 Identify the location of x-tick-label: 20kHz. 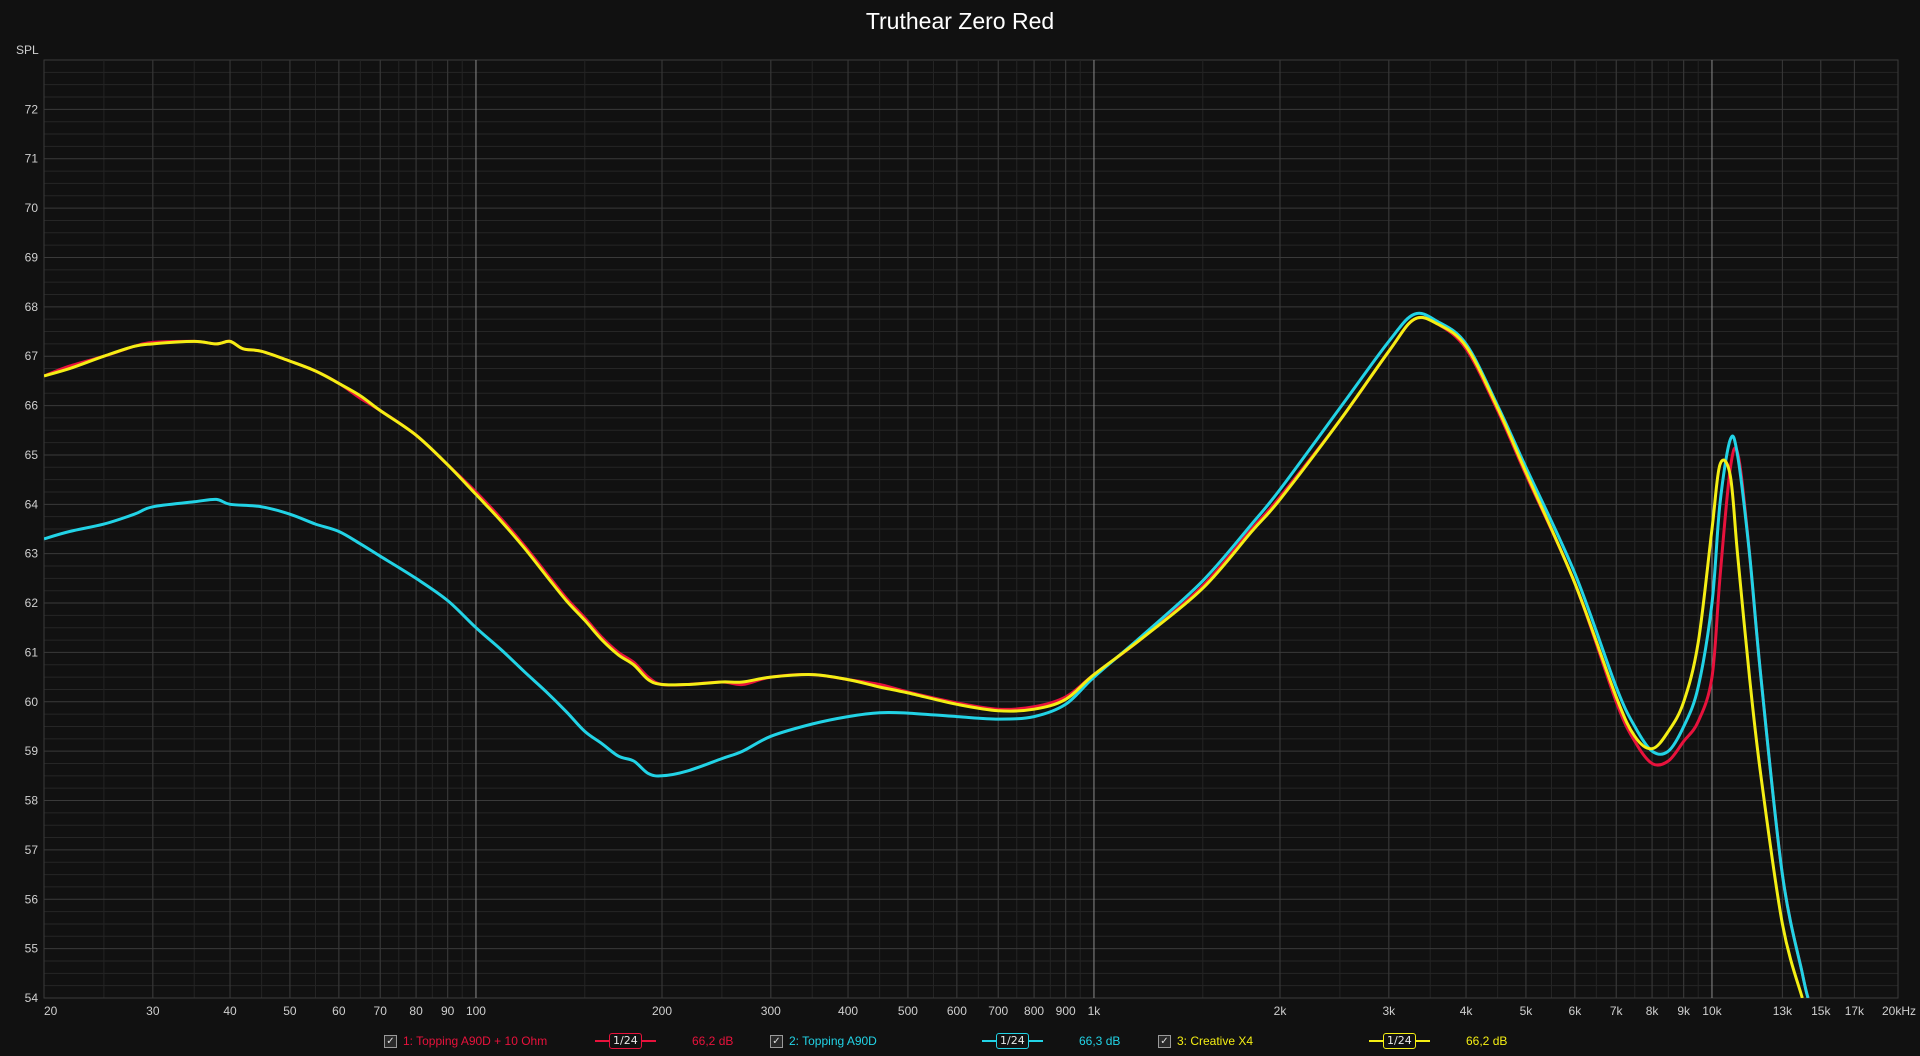
(1899, 1011).